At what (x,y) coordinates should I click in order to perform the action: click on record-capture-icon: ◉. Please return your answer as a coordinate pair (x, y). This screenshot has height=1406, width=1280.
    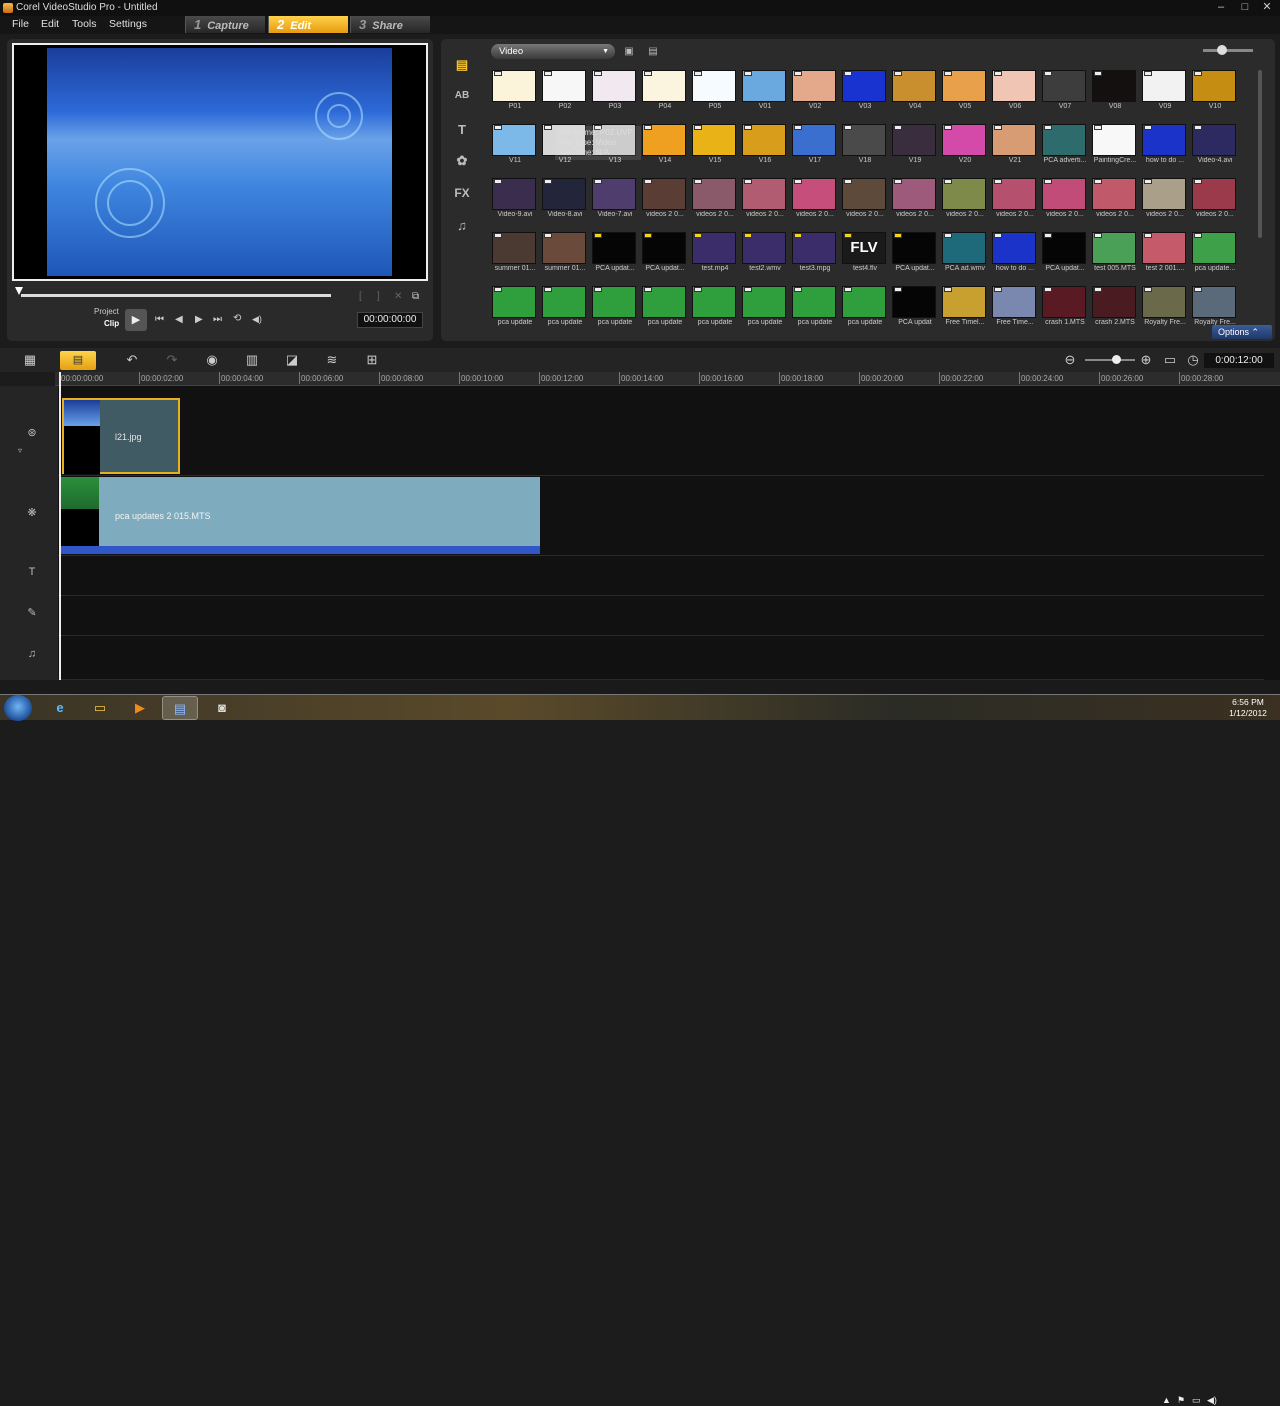
    Looking at the image, I should click on (212, 360).